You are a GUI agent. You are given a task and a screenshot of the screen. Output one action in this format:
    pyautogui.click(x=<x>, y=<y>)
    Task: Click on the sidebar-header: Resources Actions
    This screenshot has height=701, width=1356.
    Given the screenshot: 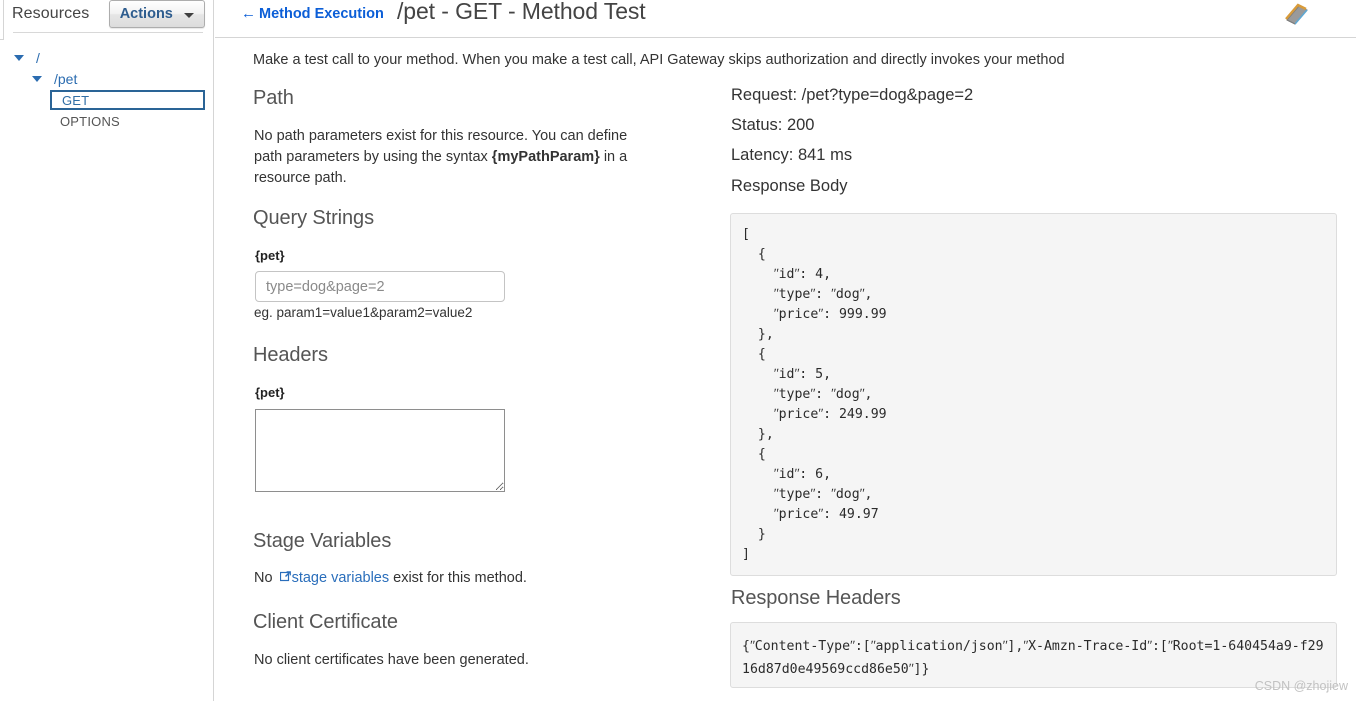 What is the action you would take?
    pyautogui.click(x=107, y=19)
    